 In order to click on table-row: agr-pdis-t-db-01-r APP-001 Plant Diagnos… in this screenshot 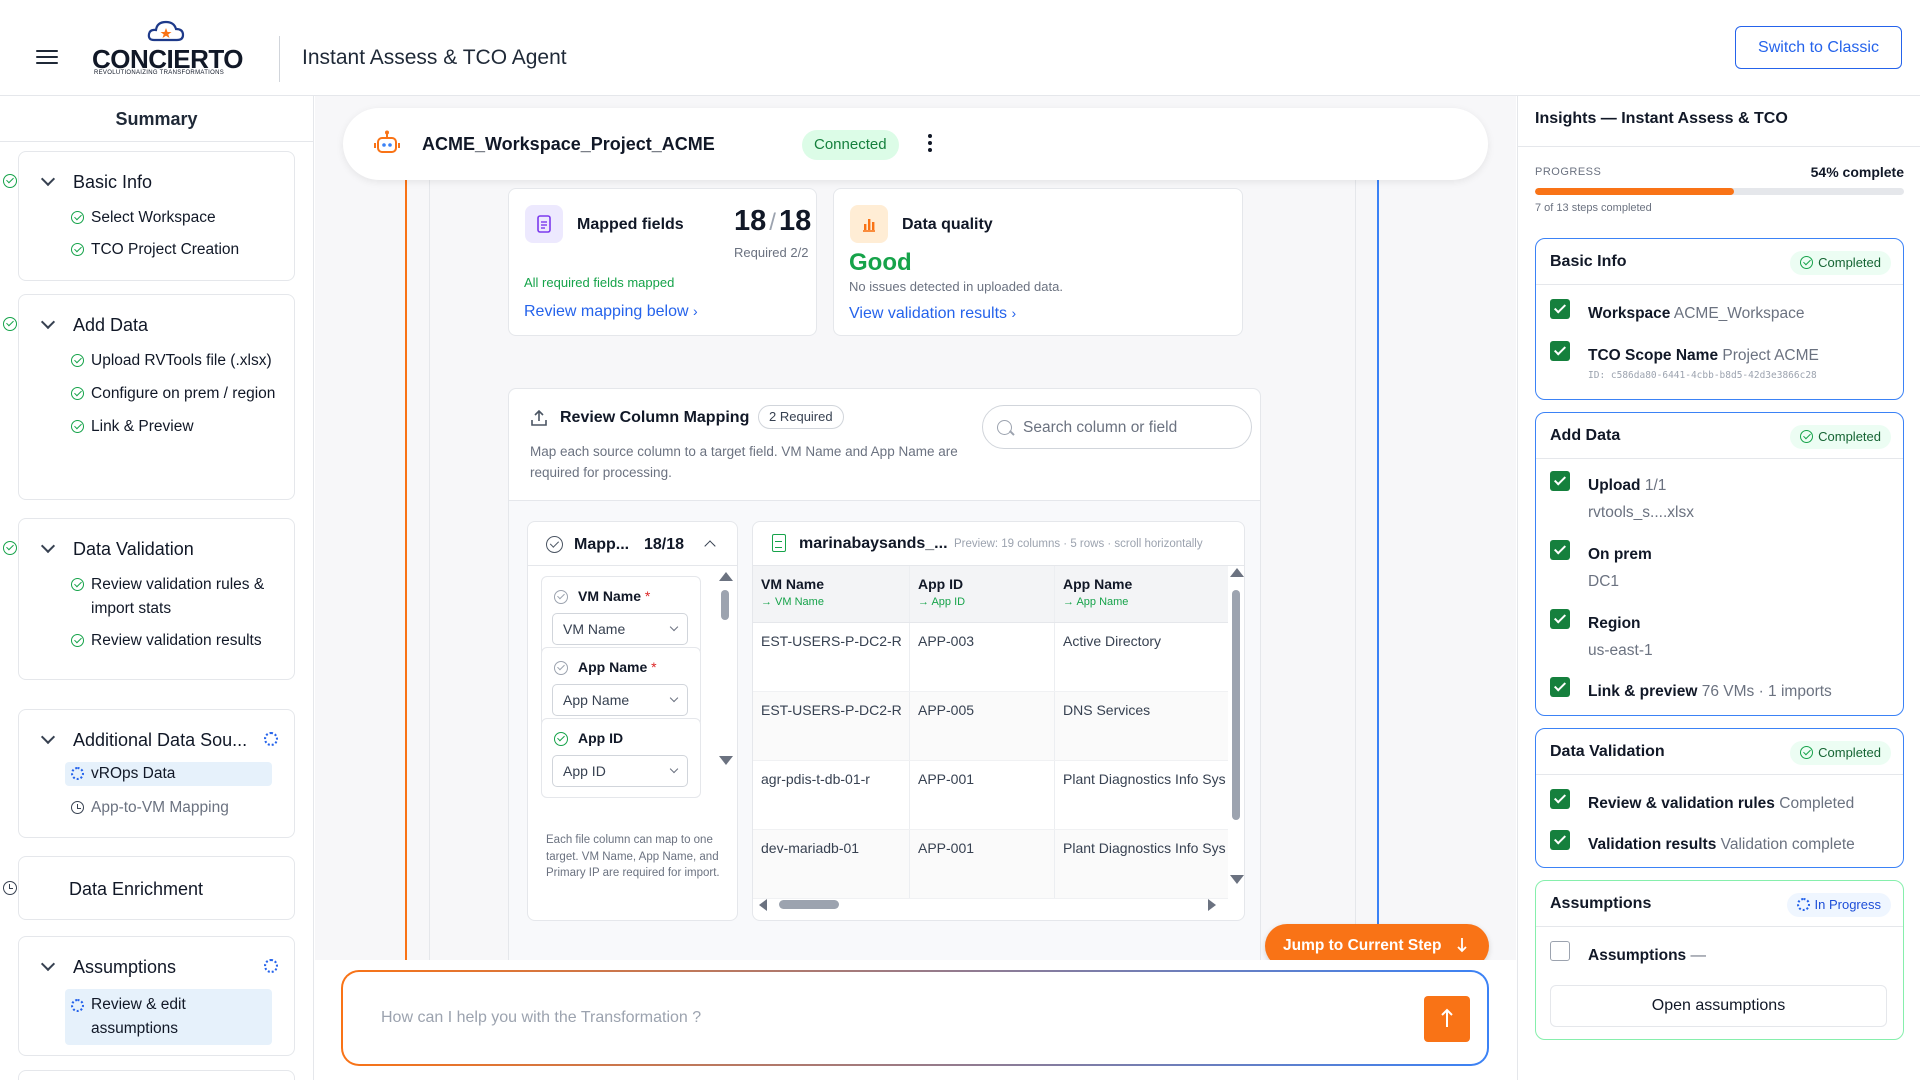, I will do `click(990, 795)`.